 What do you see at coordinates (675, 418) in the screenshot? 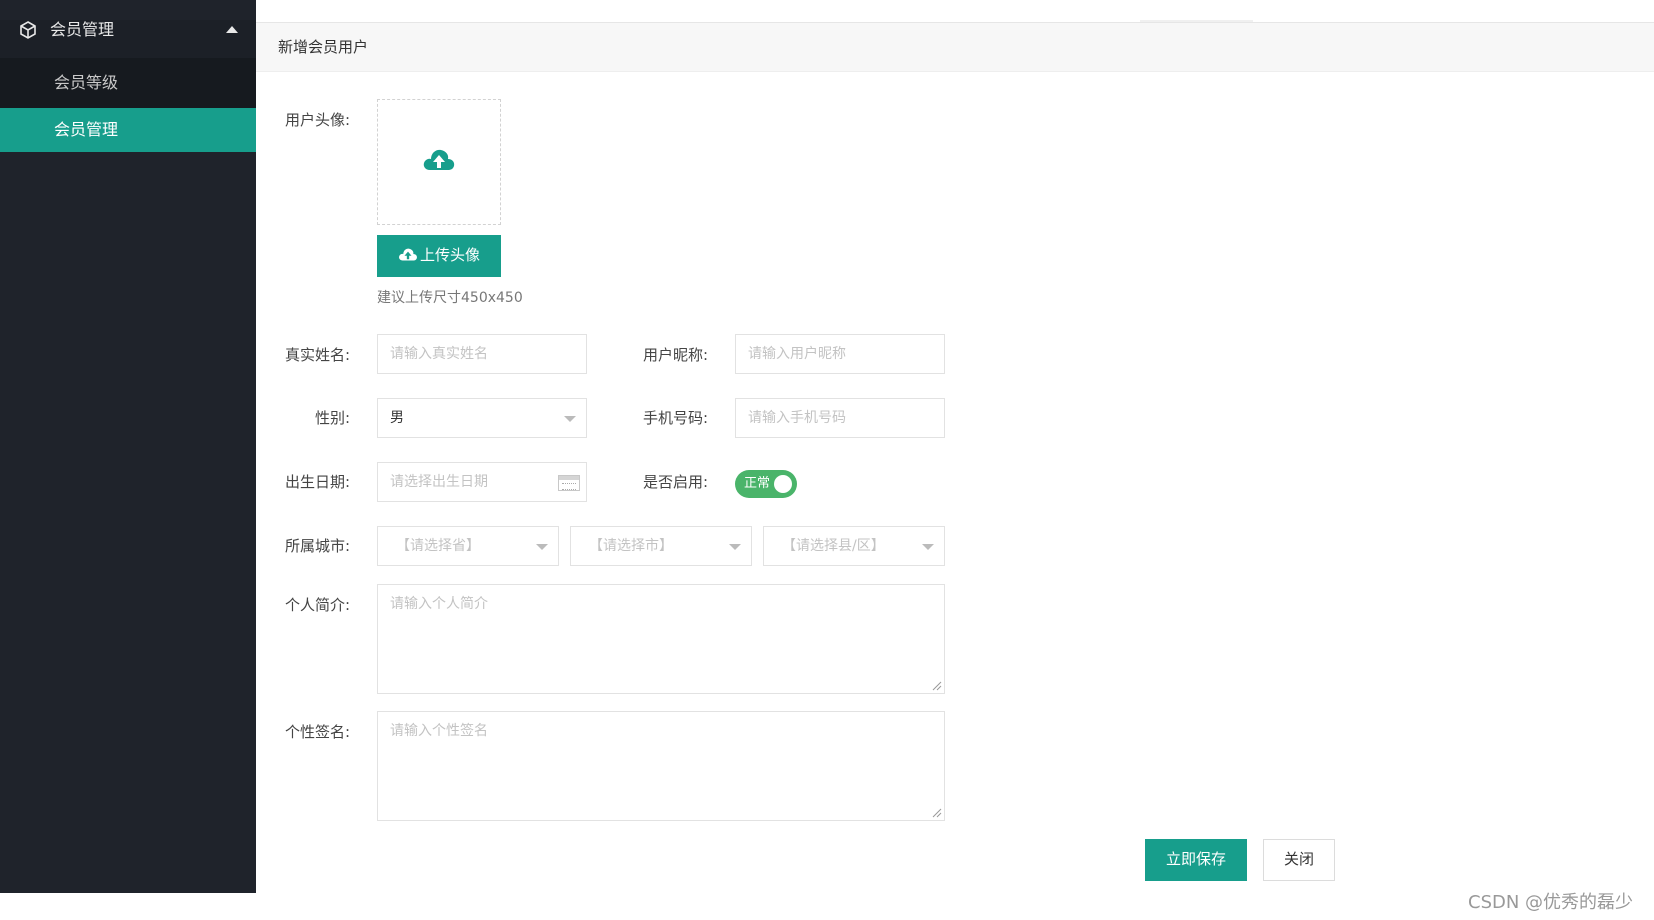
I see `phone-label: 手机号码:` at bounding box center [675, 418].